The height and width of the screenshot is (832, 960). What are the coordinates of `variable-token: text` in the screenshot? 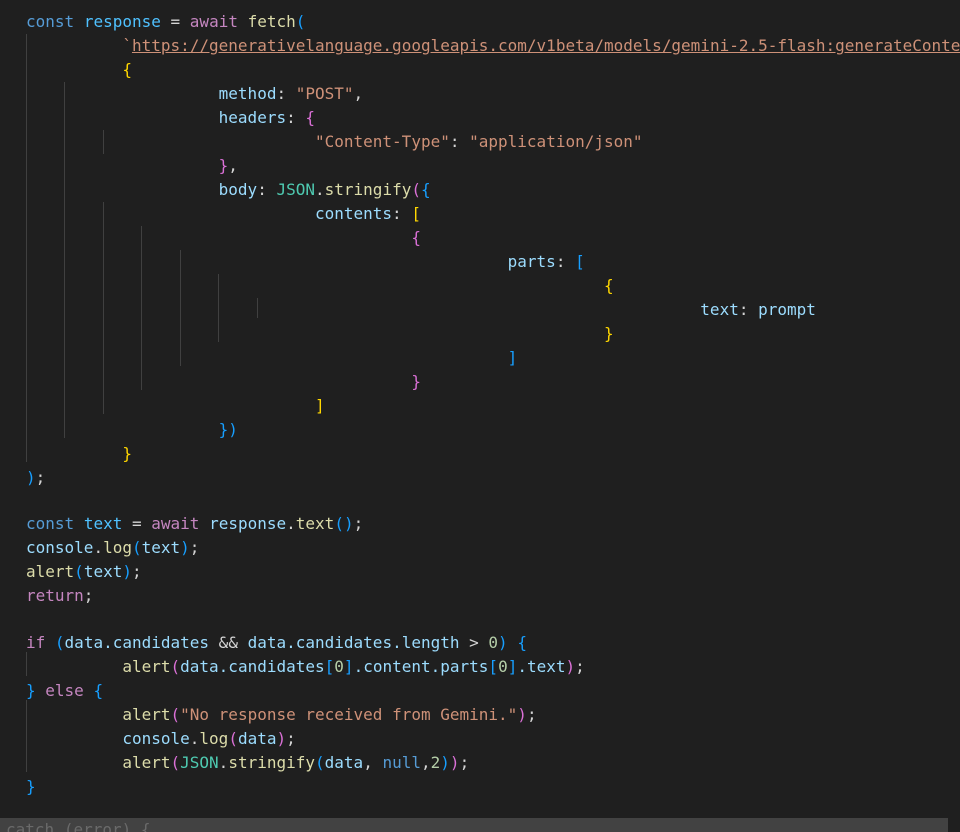 It's located at (103, 523).